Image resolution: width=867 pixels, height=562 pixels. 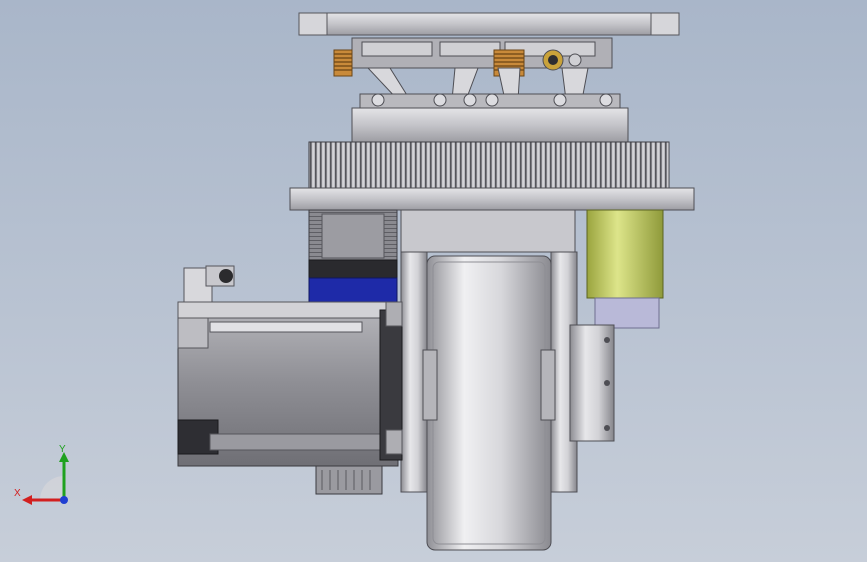 What do you see at coordinates (492, 199) in the screenshot?
I see `base-plate` at bounding box center [492, 199].